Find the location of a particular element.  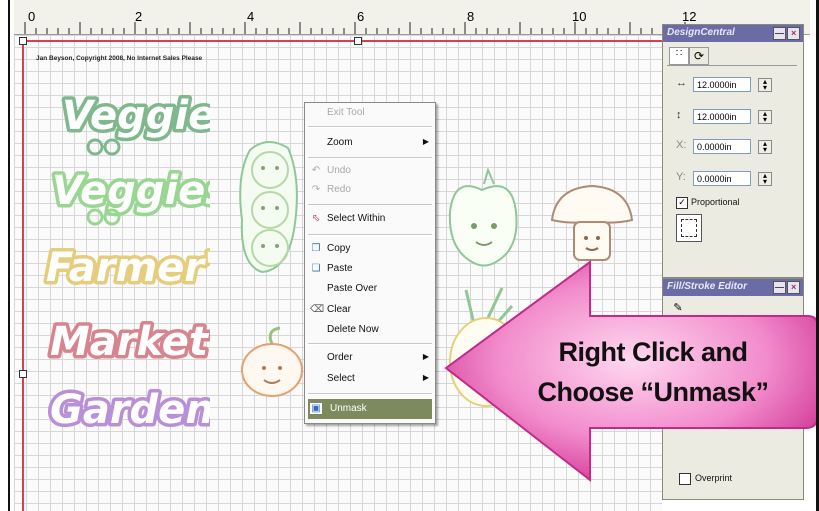

menu-item-exit-tool: Exit Tool is located at coordinates (370, 113).